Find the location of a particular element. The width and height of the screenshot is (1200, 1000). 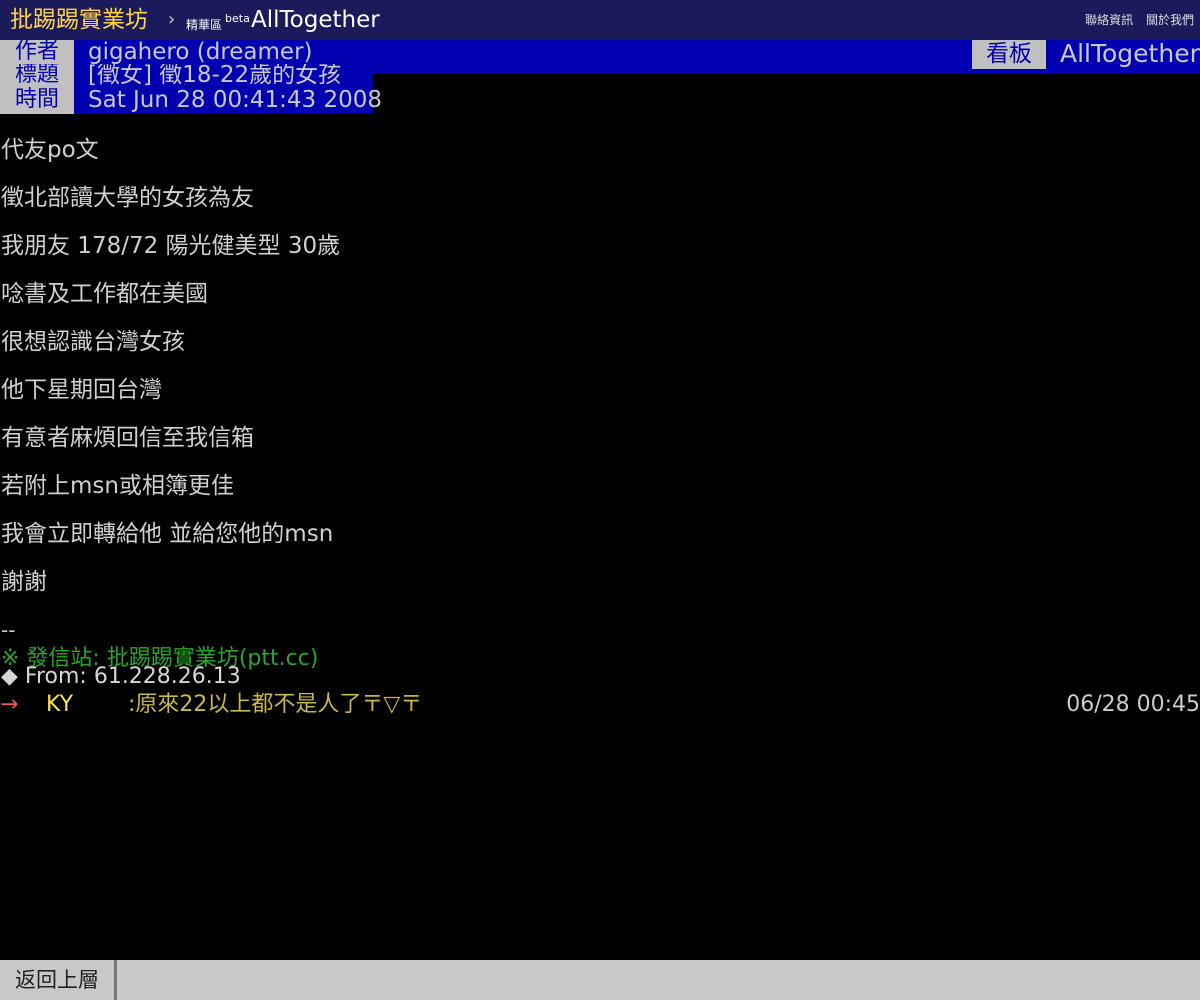

chevron-right-icon: › is located at coordinates (172, 19).